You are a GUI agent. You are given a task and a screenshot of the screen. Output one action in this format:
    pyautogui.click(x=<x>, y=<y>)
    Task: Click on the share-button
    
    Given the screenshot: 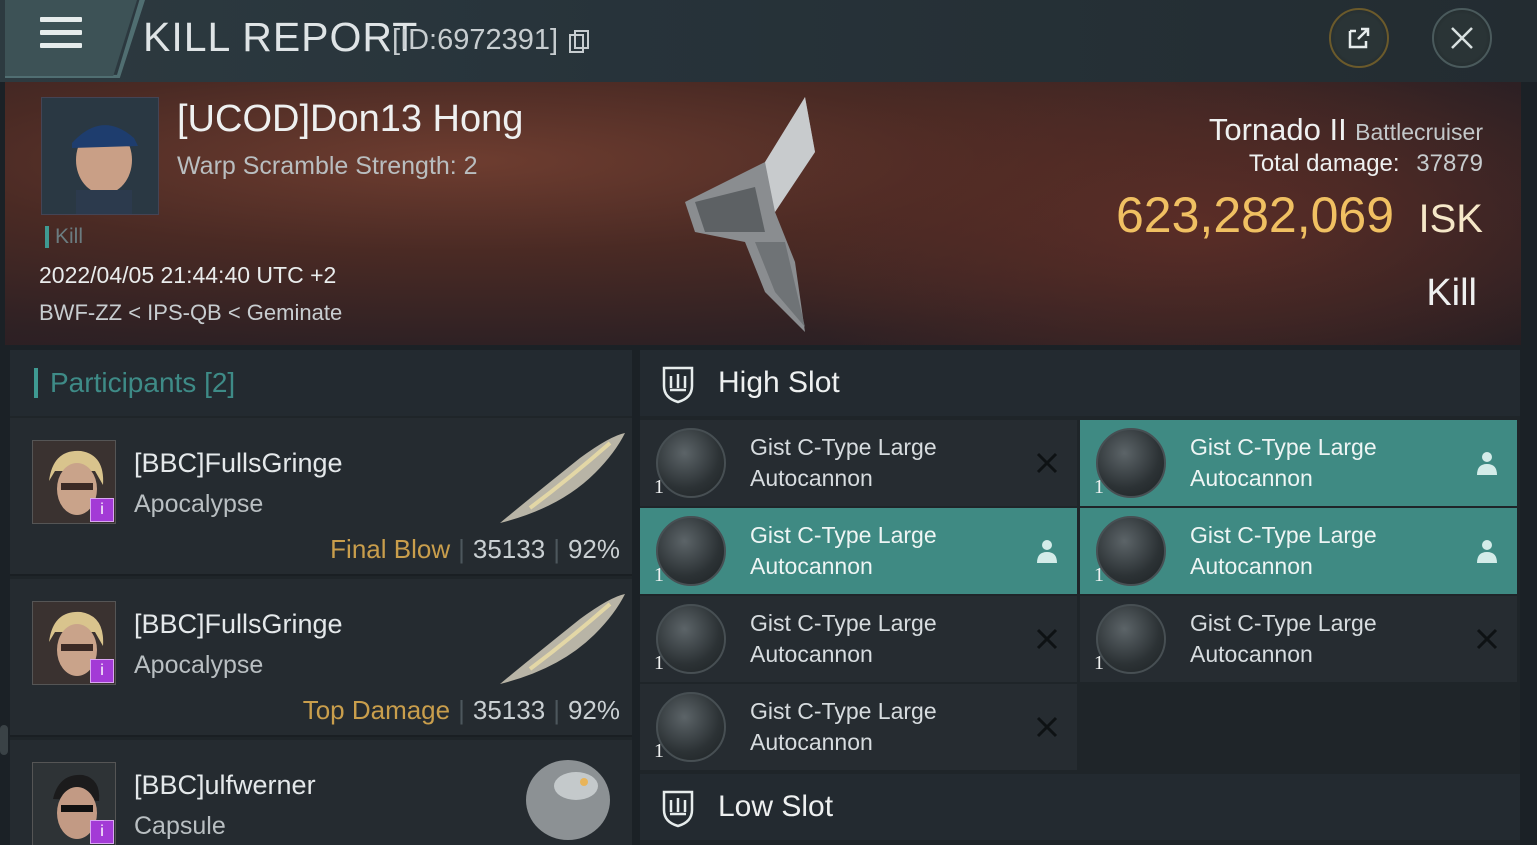 What is the action you would take?
    pyautogui.click(x=1359, y=38)
    